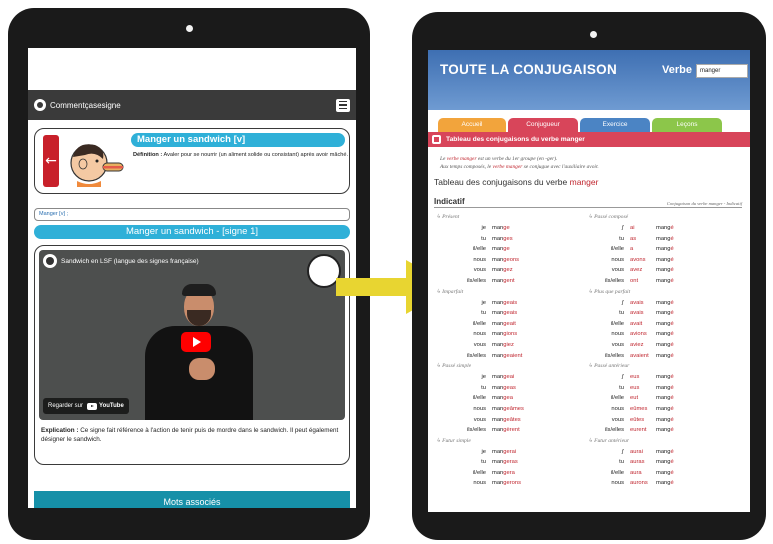 The height and width of the screenshot is (544, 773). Describe the element at coordinates (528, 69) in the screenshot. I see `site-title: TOUTE LA CONJUGAISON` at that location.